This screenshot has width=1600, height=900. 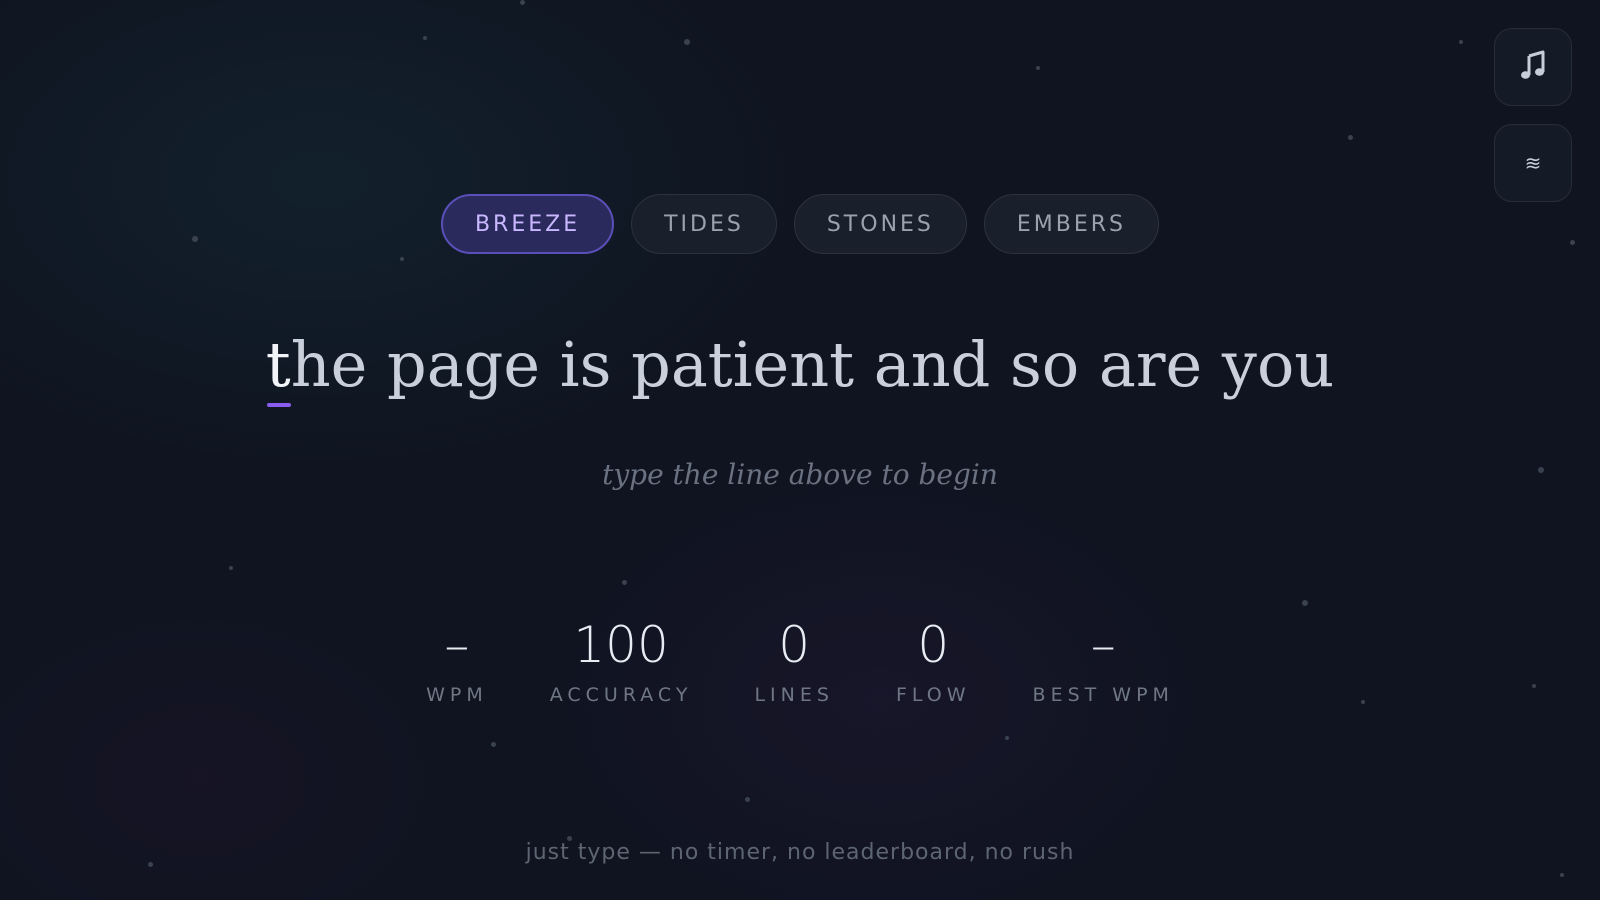 What do you see at coordinates (812, 364) in the screenshot?
I see `remaining-text: he page is patient and so are you` at bounding box center [812, 364].